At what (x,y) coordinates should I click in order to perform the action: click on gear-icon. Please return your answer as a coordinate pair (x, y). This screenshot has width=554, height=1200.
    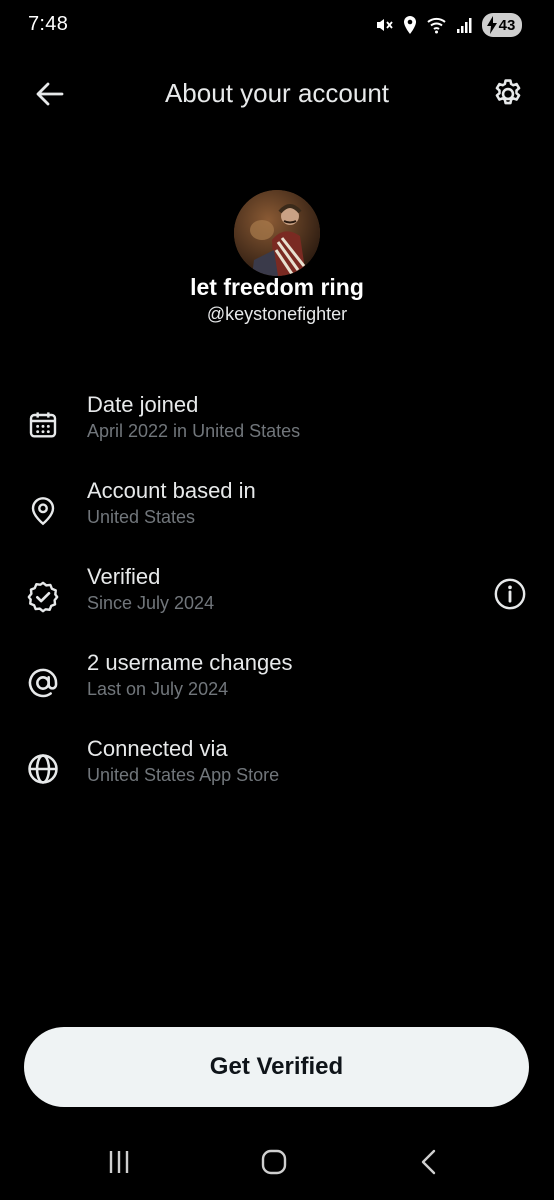
    Looking at the image, I should click on (508, 92).